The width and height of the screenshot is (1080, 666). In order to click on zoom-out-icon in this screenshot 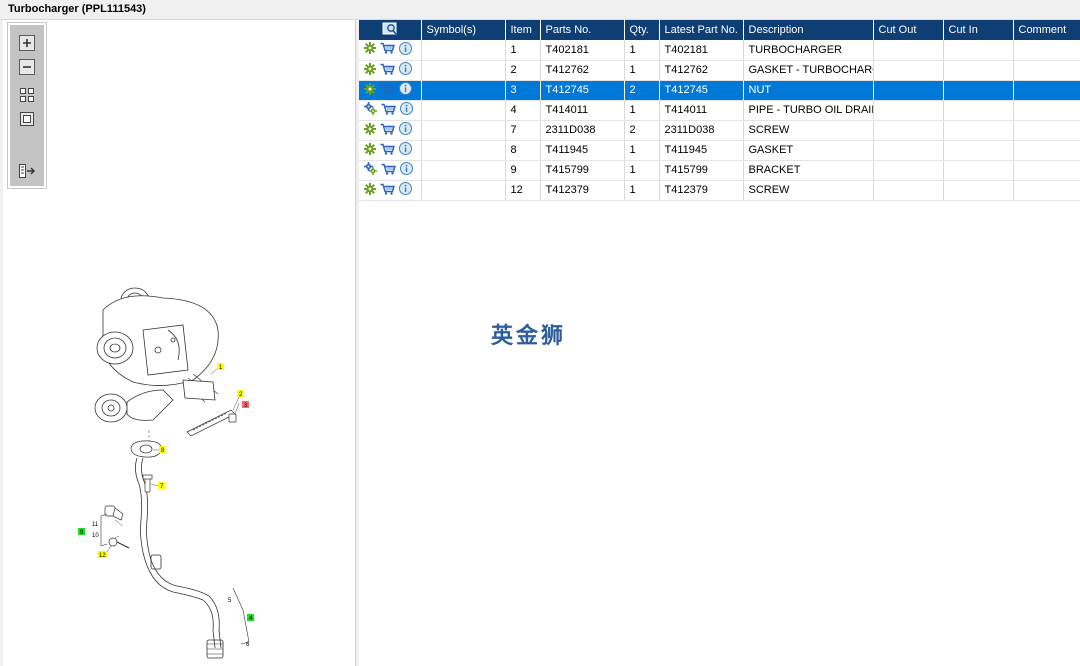, I will do `click(27, 67)`.